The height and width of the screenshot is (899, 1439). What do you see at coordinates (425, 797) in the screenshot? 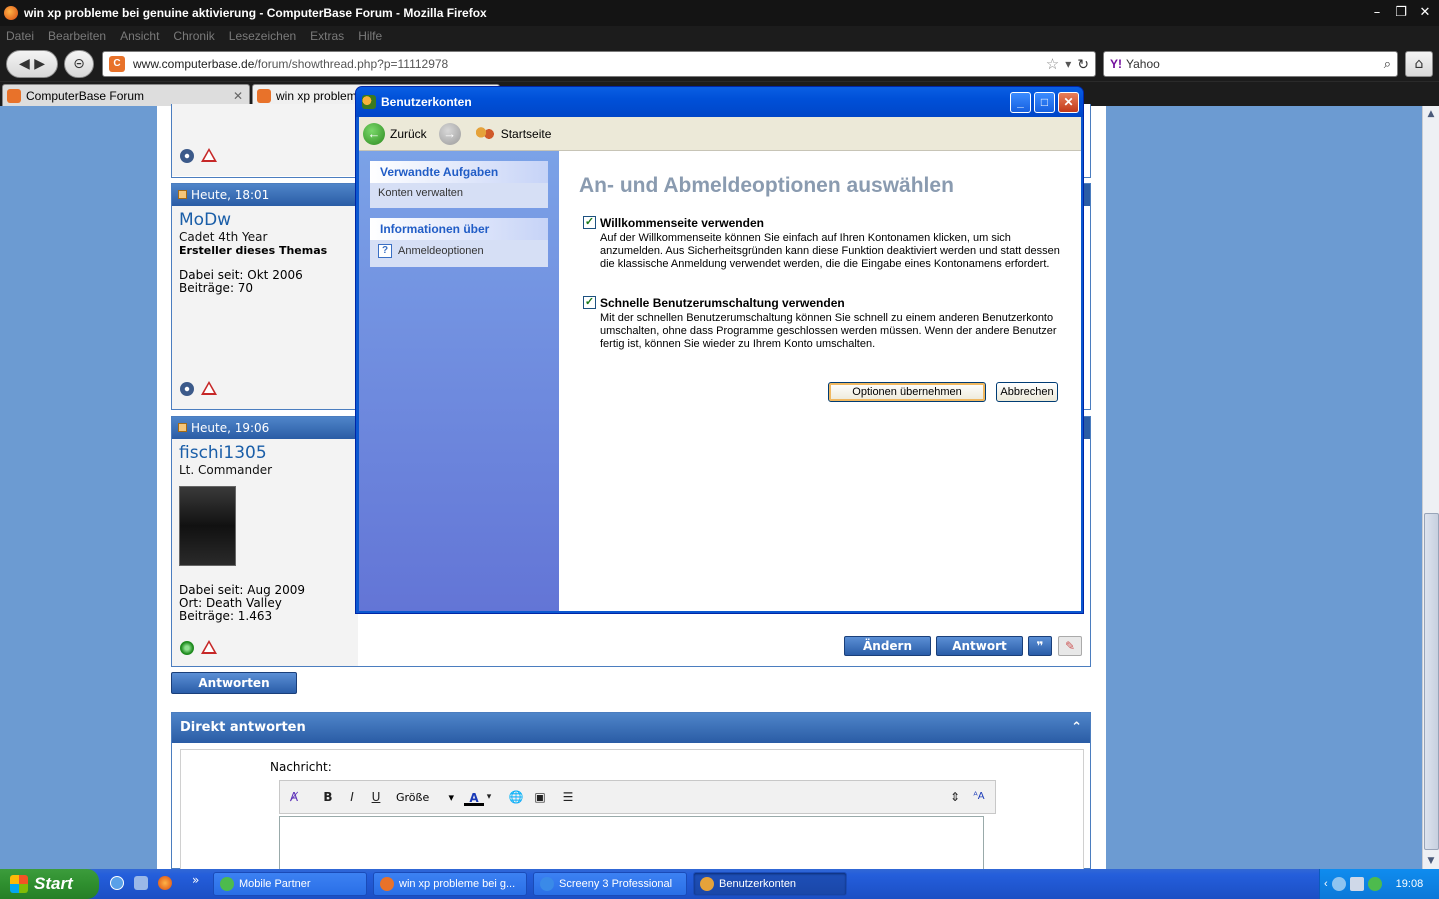
I see `size-select: Größe ▾` at bounding box center [425, 797].